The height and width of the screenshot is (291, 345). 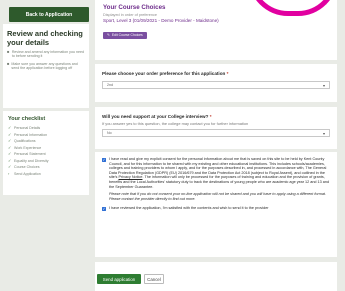 What do you see at coordinates (119, 279) in the screenshot?
I see `send-application-button: Send application` at bounding box center [119, 279].